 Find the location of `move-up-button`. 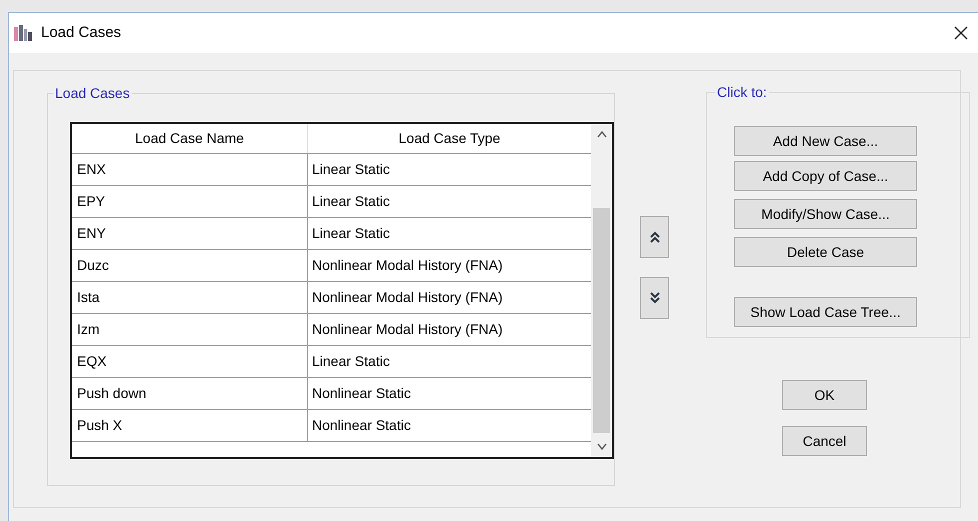

move-up-button is located at coordinates (654, 237).